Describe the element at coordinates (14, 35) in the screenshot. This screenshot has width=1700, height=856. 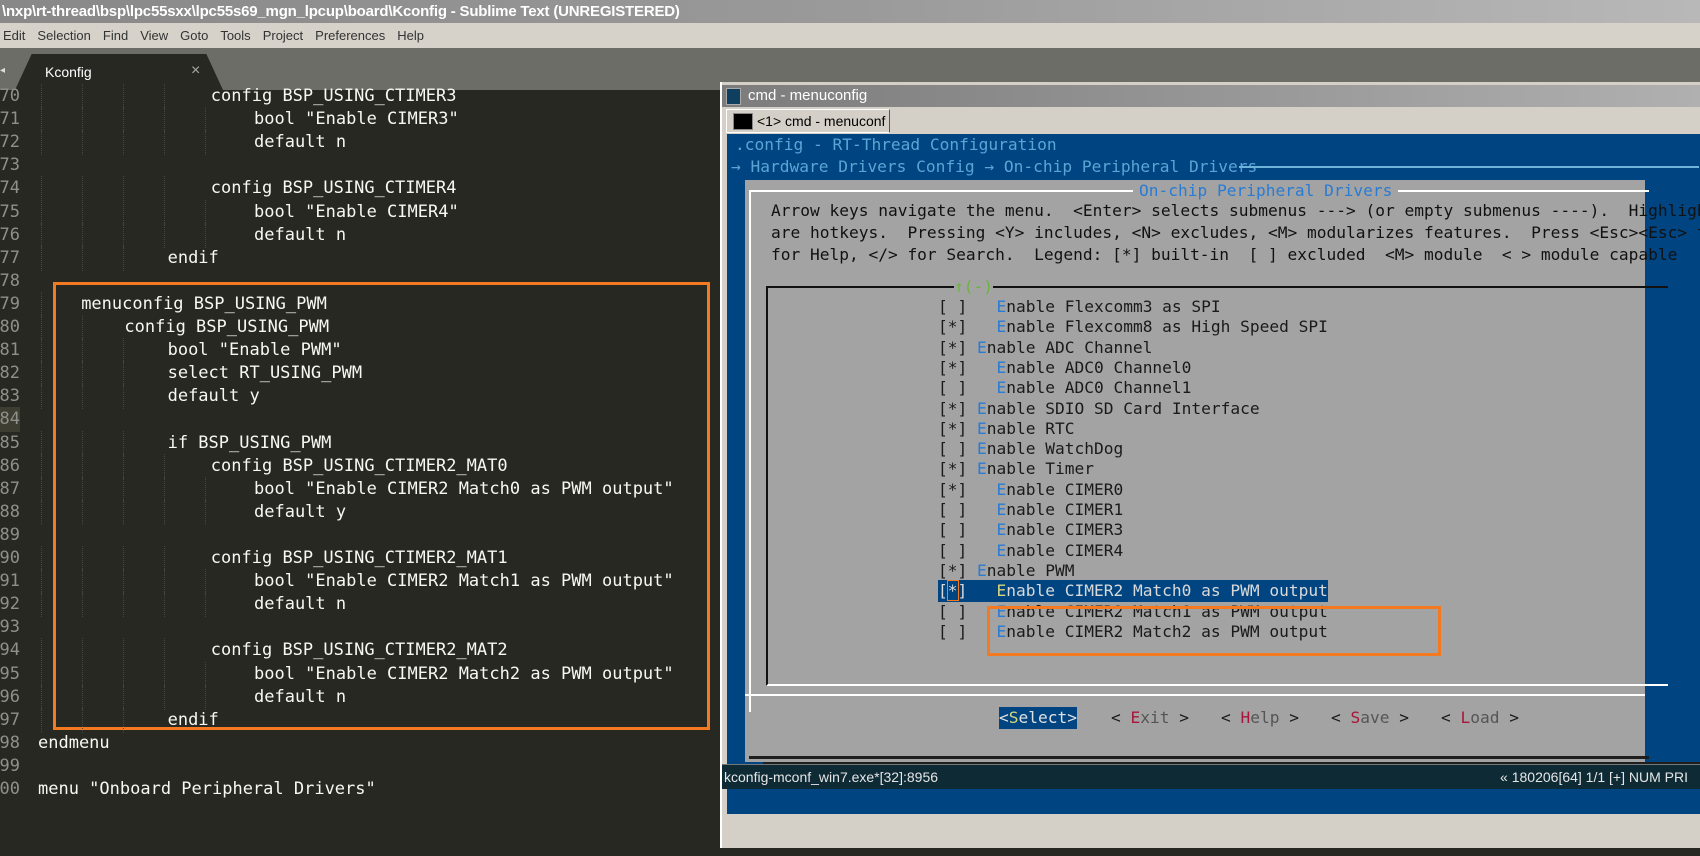
I see `menu-item-edit: Edit` at that location.